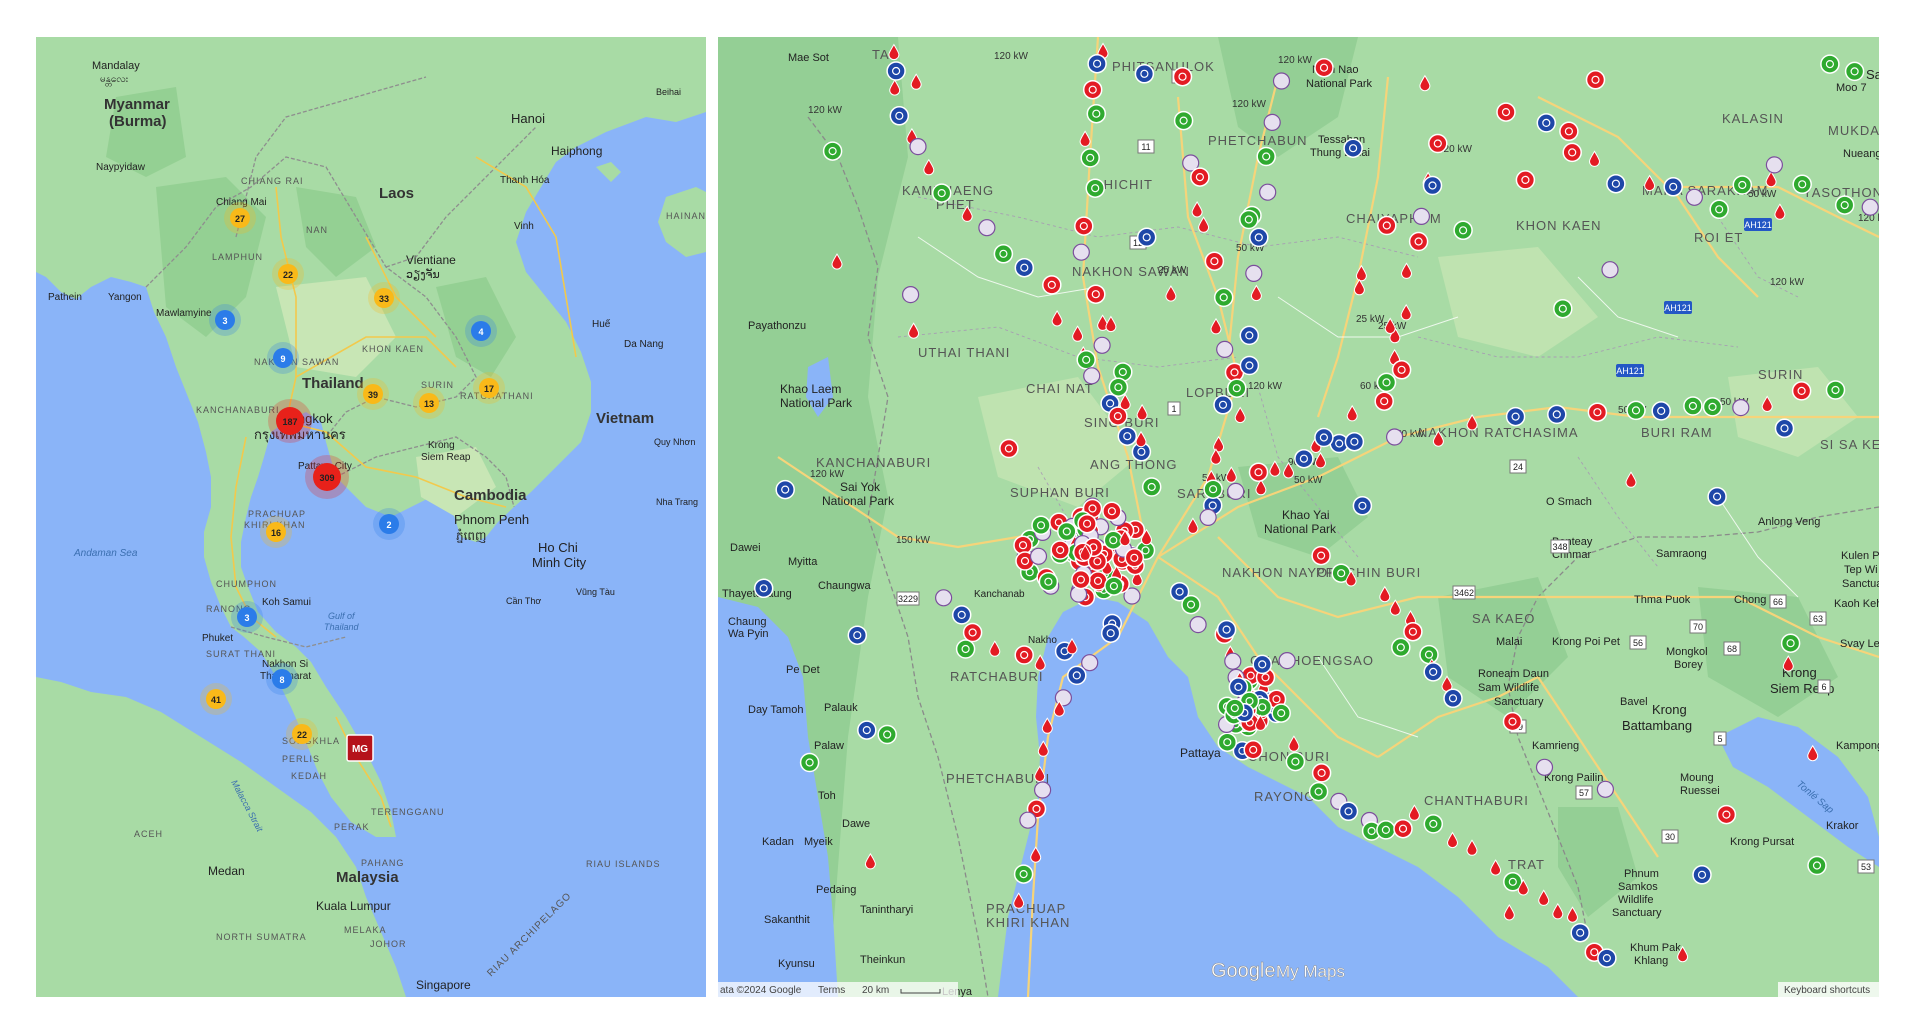 The height and width of the screenshot is (1029, 1906). Describe the element at coordinates (429, 403) in the screenshot. I see `marker-cluster: 13` at that location.